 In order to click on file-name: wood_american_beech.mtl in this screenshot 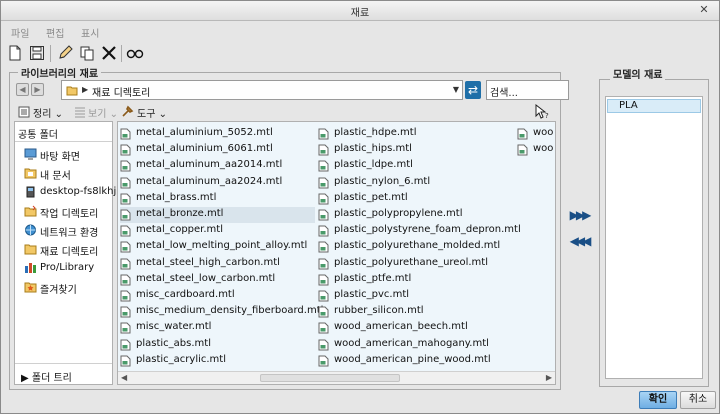, I will do `click(401, 327)`.